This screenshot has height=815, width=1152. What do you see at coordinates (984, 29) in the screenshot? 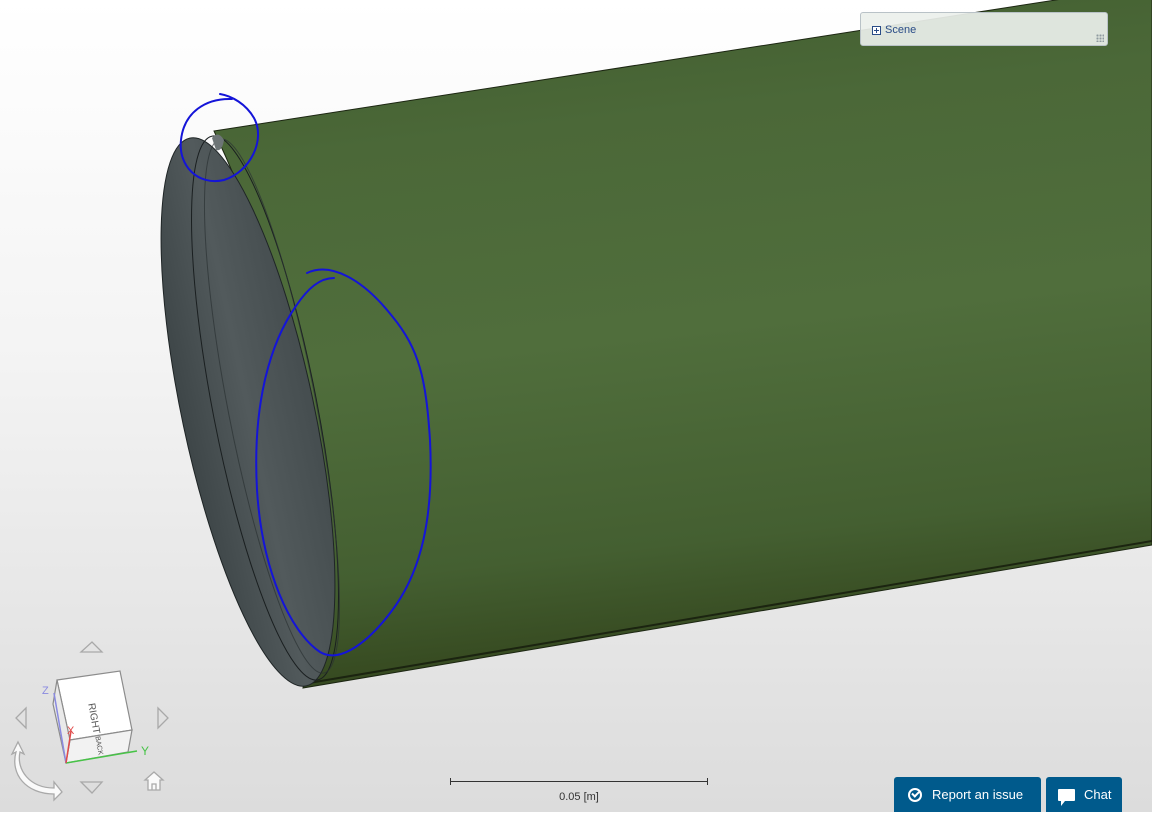
I see `scene-panel: Scene` at bounding box center [984, 29].